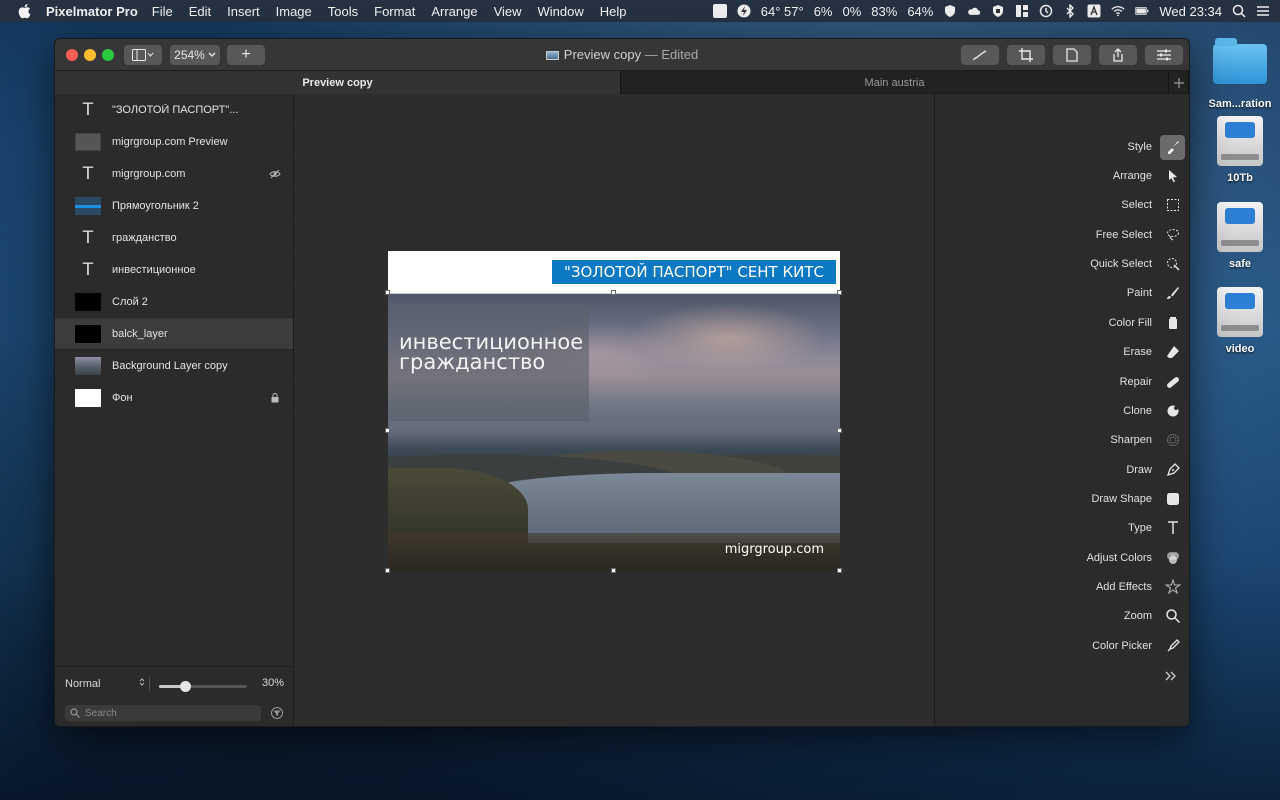 This screenshot has height=800, width=1280. What do you see at coordinates (162, 11) in the screenshot?
I see `menu-file: File` at bounding box center [162, 11].